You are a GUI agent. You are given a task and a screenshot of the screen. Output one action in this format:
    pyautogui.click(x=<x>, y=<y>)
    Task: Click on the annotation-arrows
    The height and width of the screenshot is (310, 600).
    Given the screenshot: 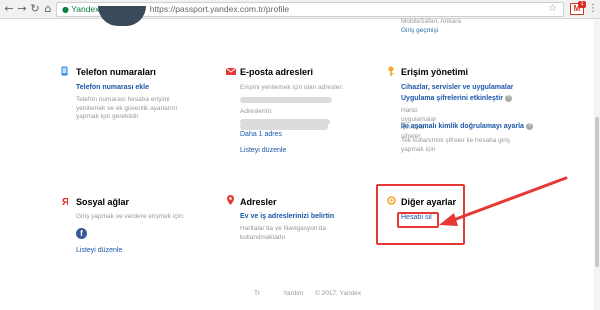 What is the action you would take?
    pyautogui.click(x=503, y=201)
    